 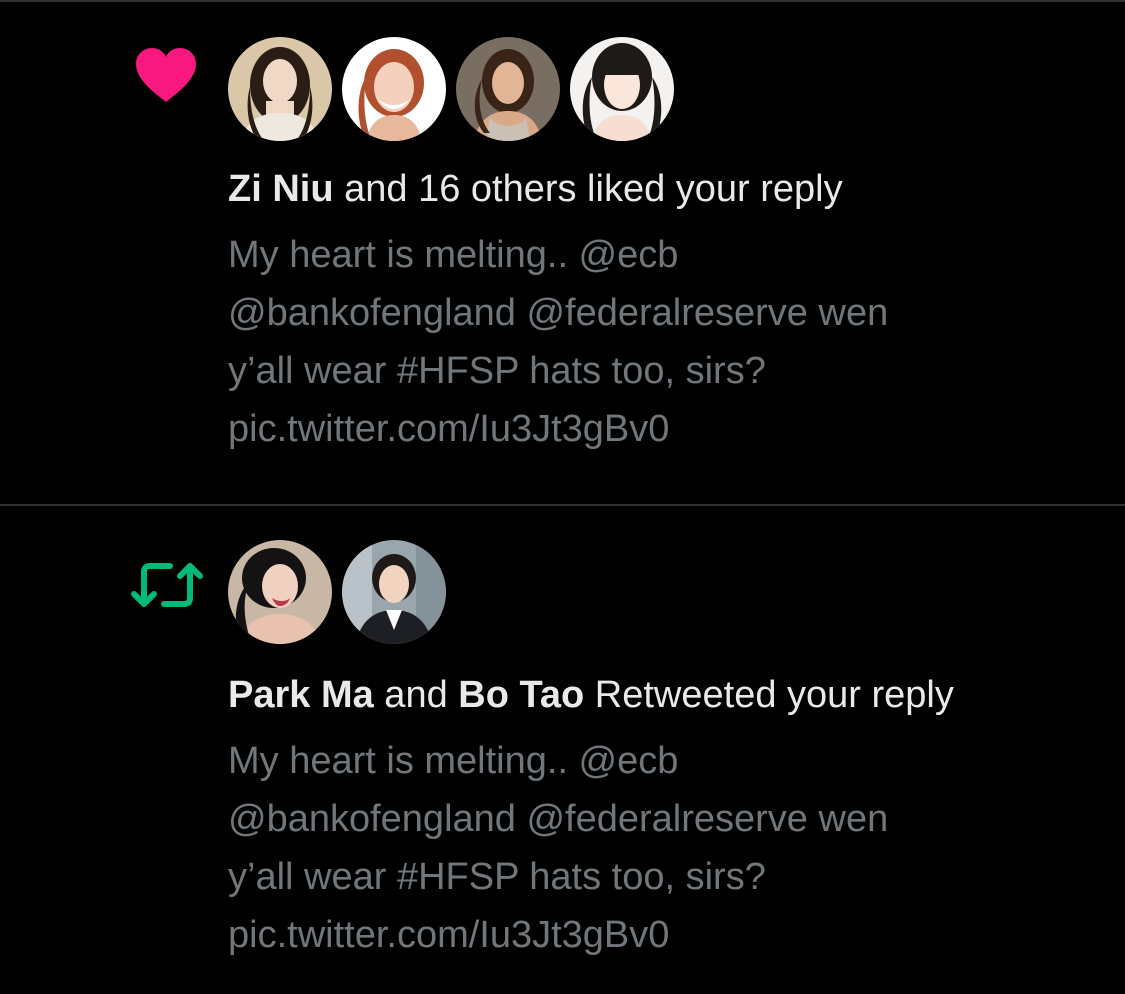 I want to click on user-name-link: Park Ma, so click(x=301, y=695).